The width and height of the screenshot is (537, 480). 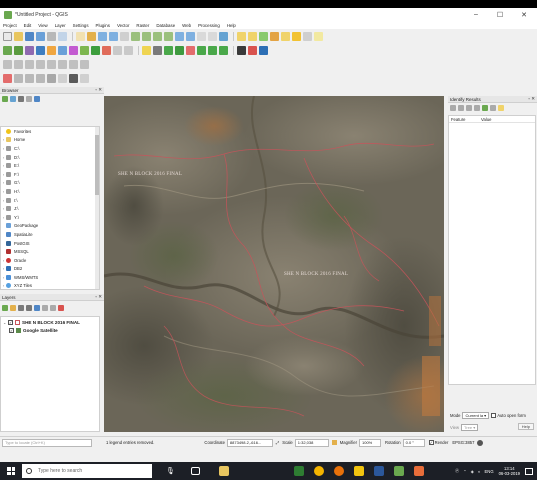 I want to click on add-virtual-layer-icon, so click(x=128, y=50).